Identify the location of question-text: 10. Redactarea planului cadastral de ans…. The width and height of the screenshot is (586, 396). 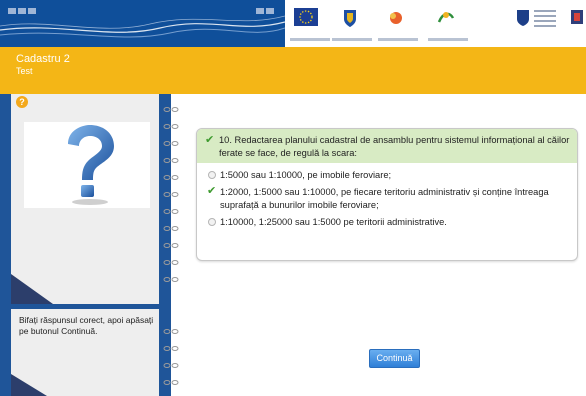
(394, 146).